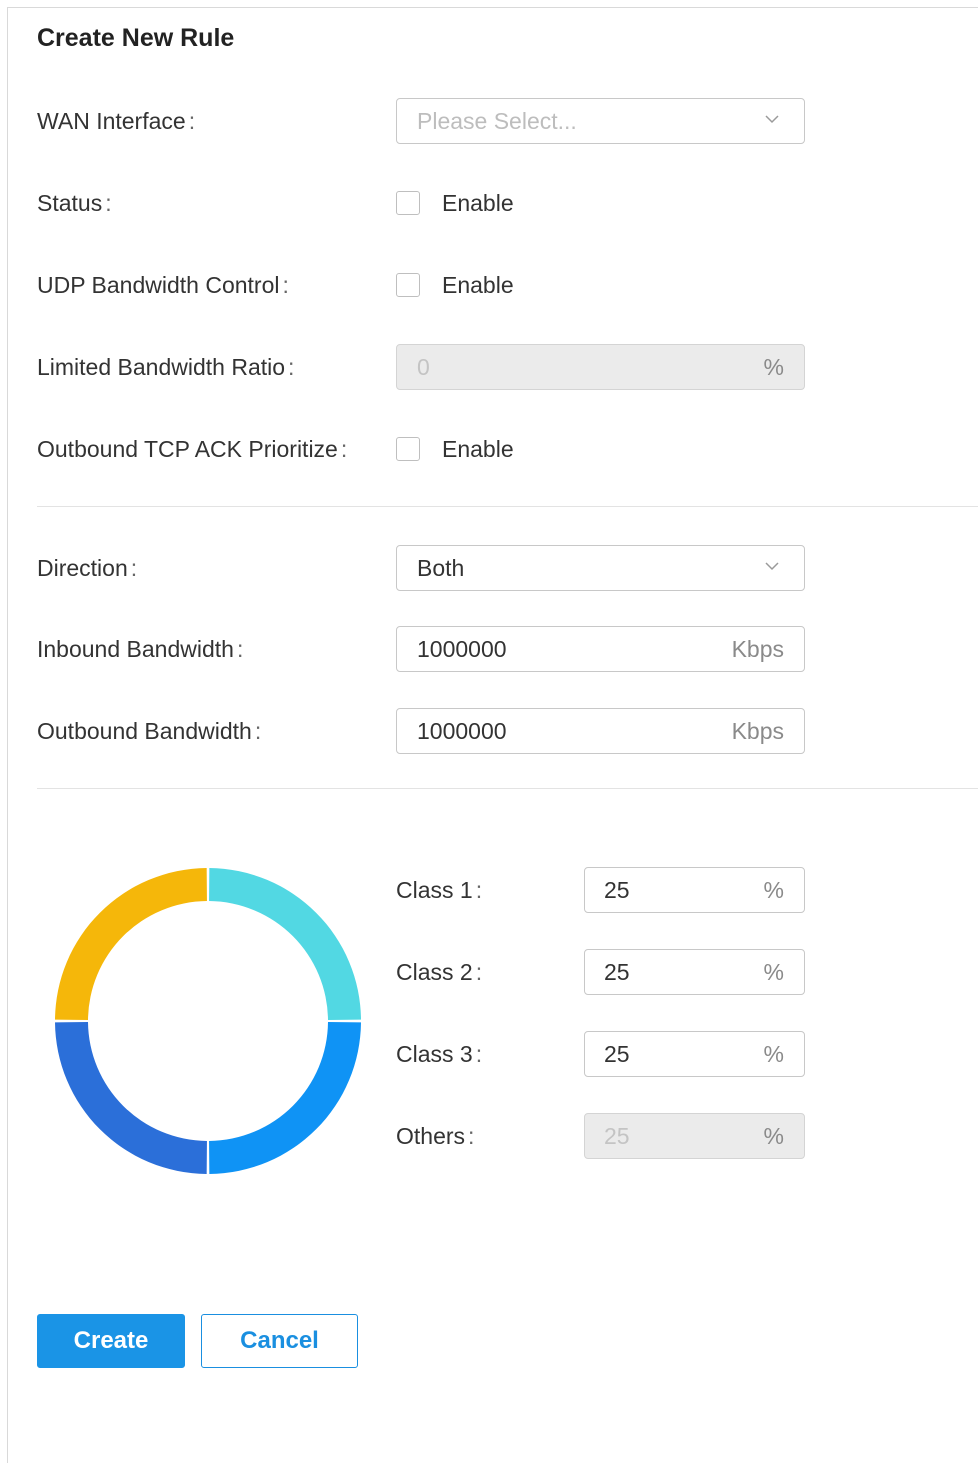 The image size is (978, 1463). Describe the element at coordinates (111, 1341) in the screenshot. I see `create-button: Create` at that location.